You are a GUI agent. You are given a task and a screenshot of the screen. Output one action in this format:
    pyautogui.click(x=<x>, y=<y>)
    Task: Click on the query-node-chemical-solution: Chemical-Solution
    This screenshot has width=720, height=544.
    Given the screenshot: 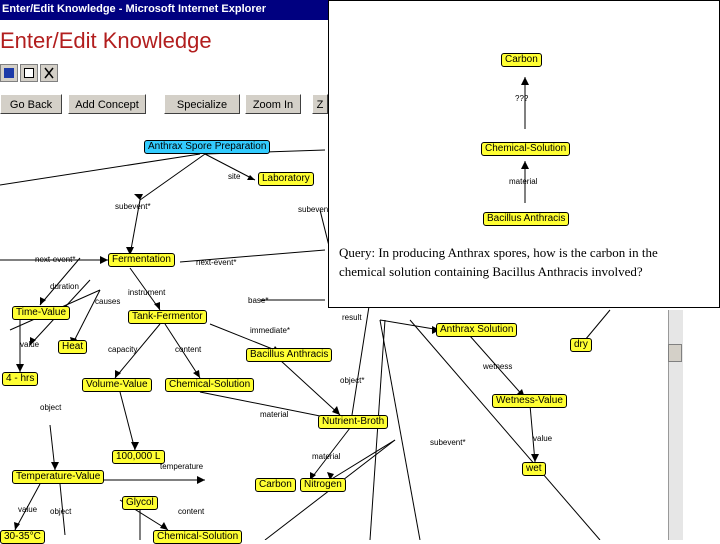 What is the action you would take?
    pyautogui.click(x=526, y=149)
    